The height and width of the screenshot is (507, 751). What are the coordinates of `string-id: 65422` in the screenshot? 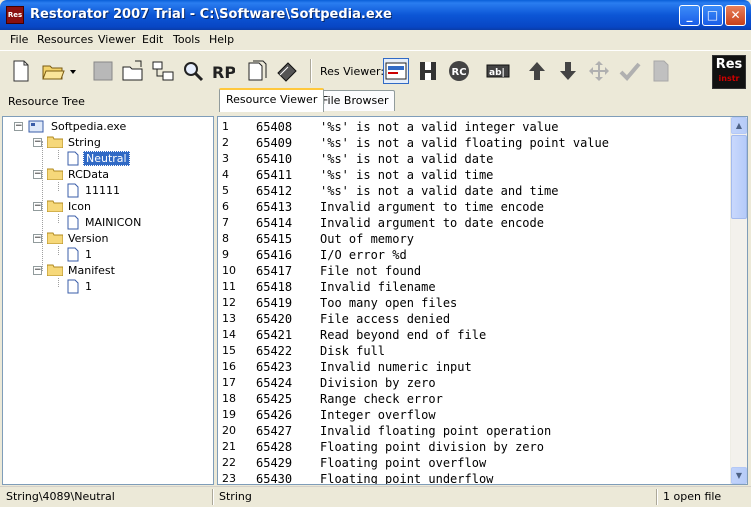 It's located at (274, 351).